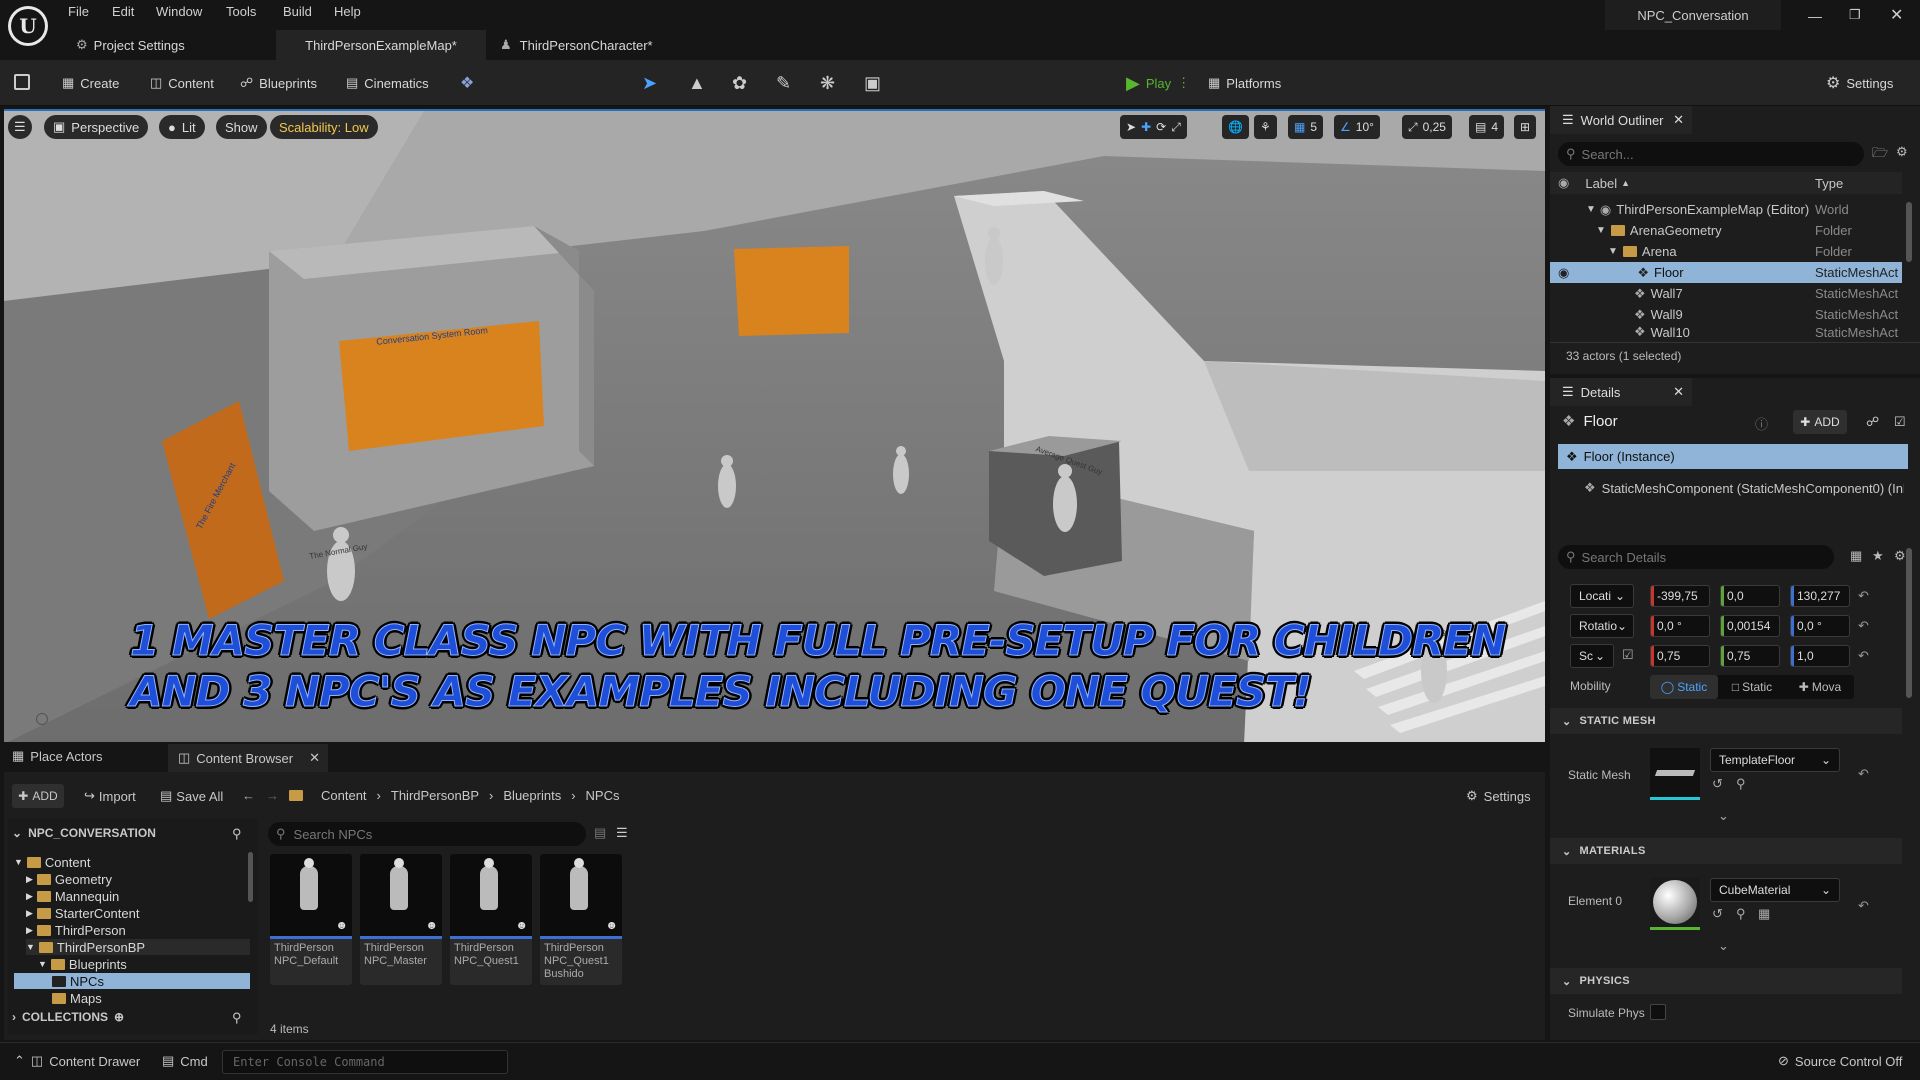 The height and width of the screenshot is (1080, 1920). I want to click on tab-character: ♟ ThirdPersonCharacter*, so click(576, 45).